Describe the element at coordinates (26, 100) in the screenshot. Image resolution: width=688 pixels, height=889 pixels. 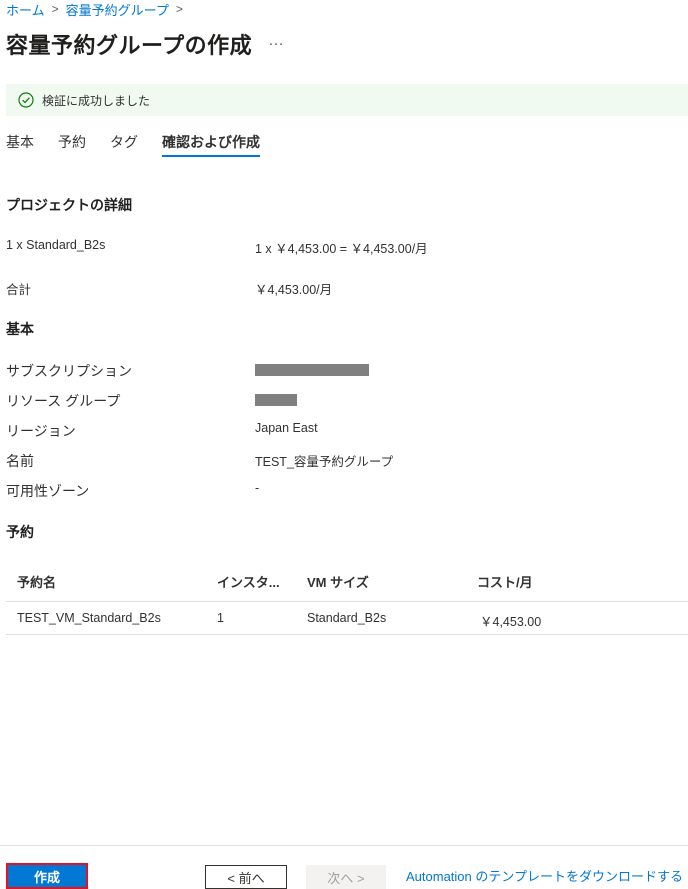
I see `success-check-icon` at that location.